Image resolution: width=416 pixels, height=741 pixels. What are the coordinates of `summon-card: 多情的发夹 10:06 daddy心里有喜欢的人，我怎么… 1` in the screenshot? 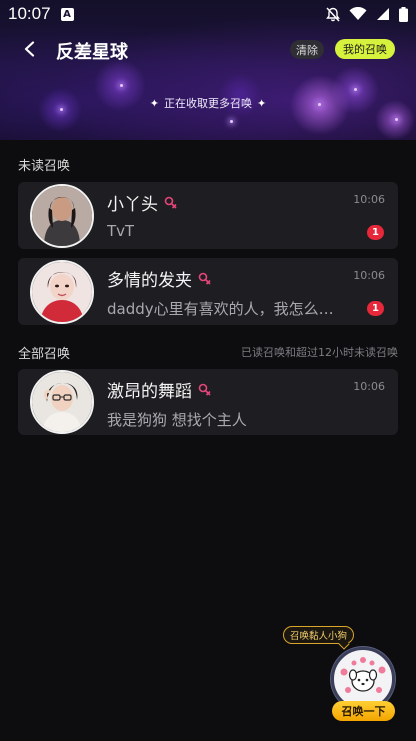 It's located at (208, 291).